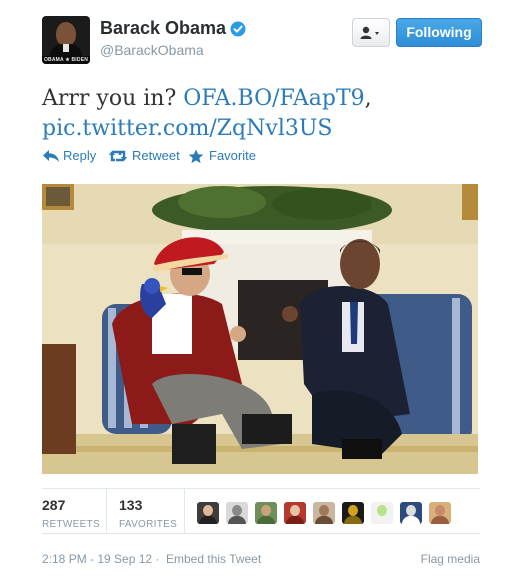 The image size is (520, 588). Describe the element at coordinates (187, 128) in the screenshot. I see `tweet-link-pic: pic.twitter.com/ZqNvl3US` at that location.